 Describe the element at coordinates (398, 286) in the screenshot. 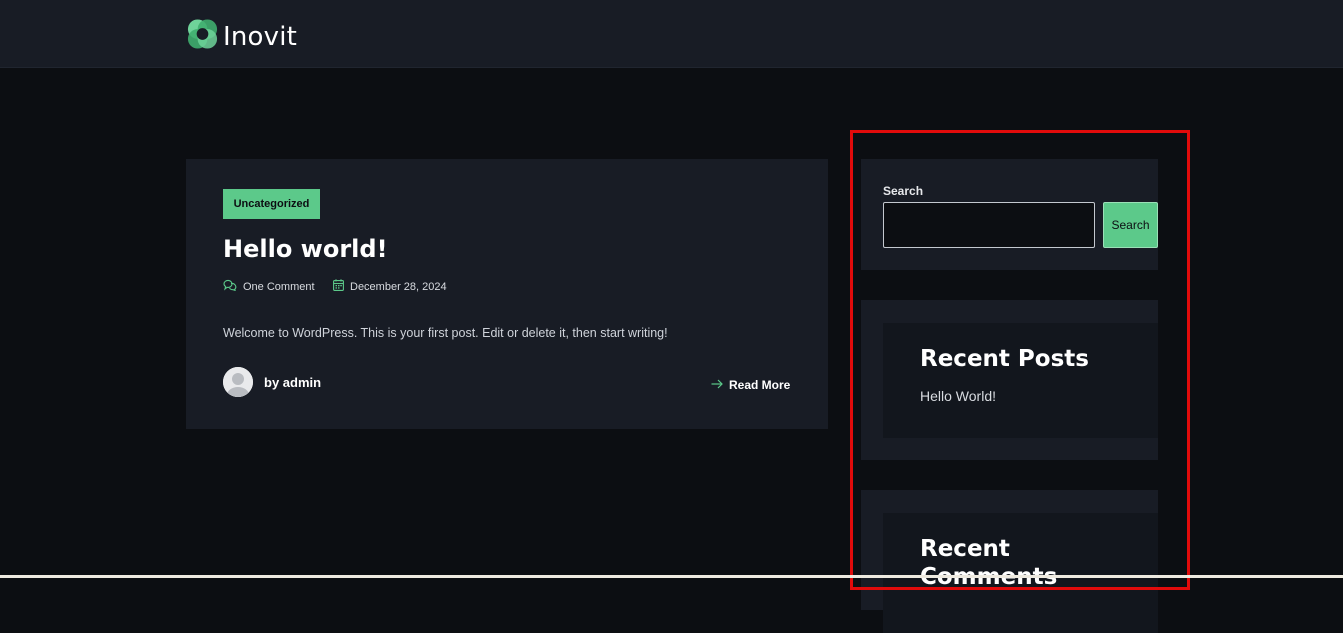

I see `post-date: December 28, 2024` at that location.